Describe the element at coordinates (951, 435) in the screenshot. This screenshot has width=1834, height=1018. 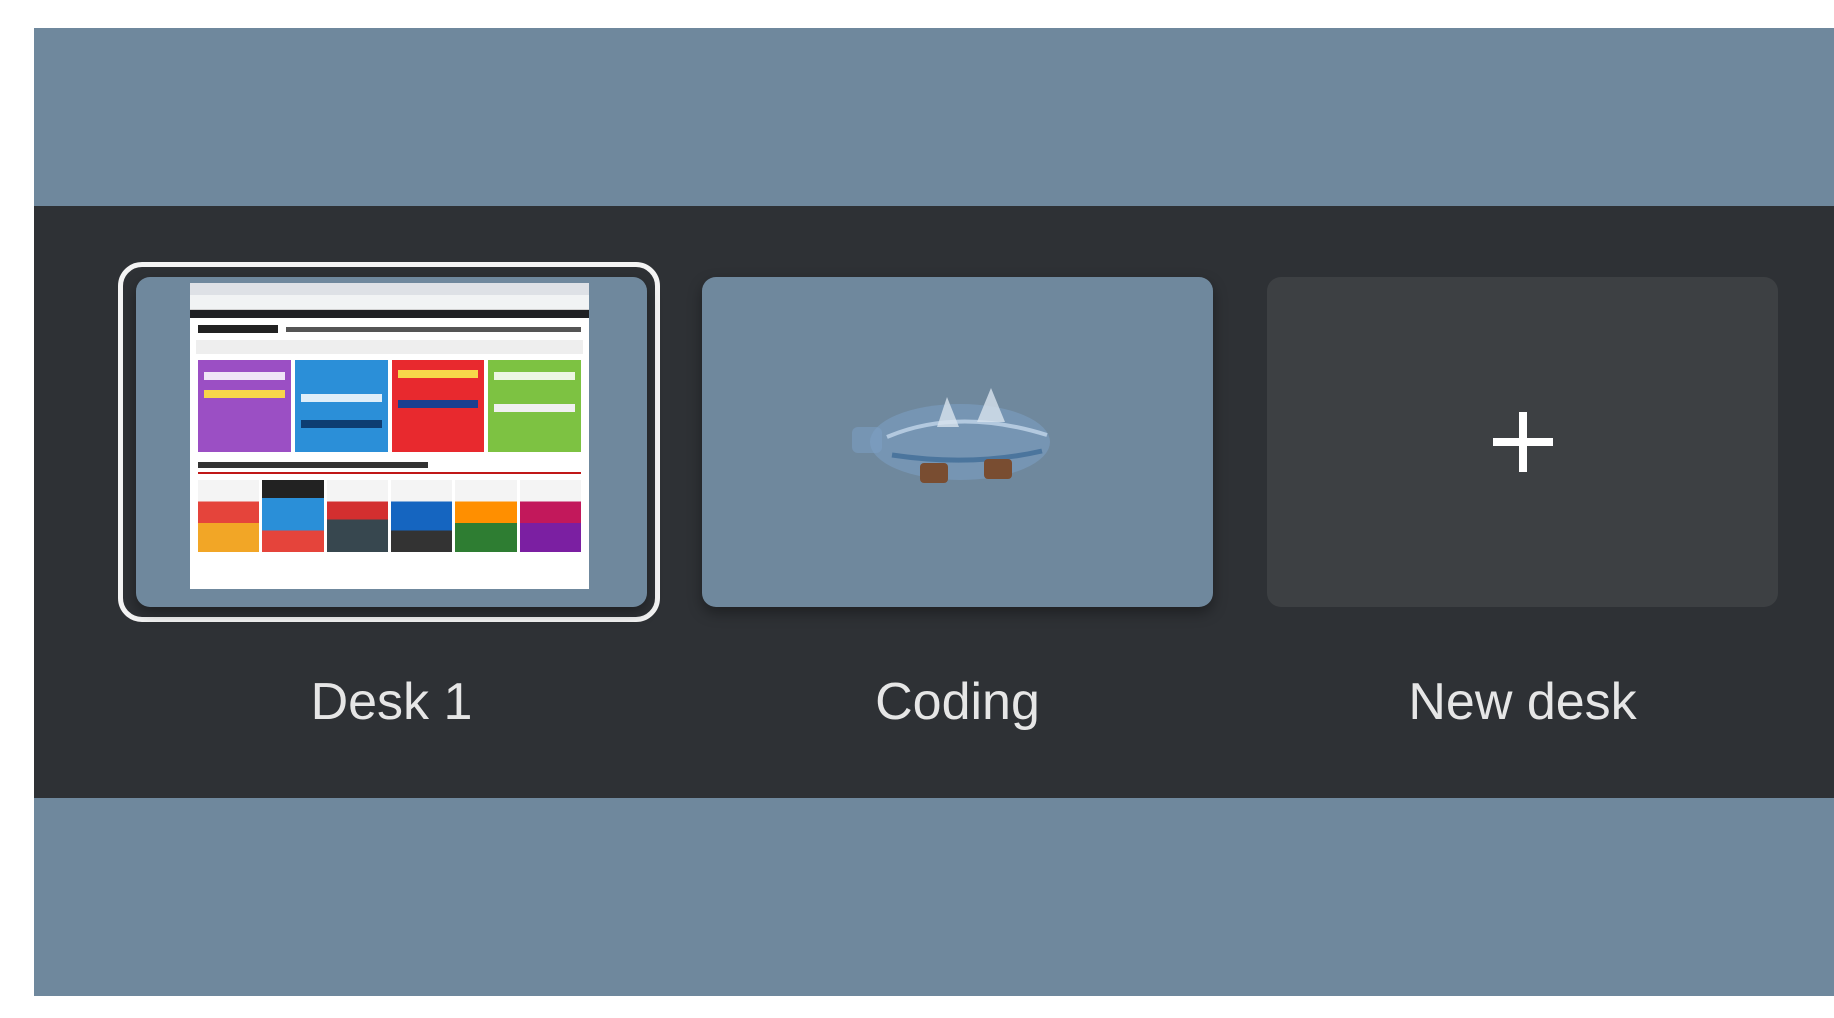
I see `ship-in-bottle-wallpaper` at that location.